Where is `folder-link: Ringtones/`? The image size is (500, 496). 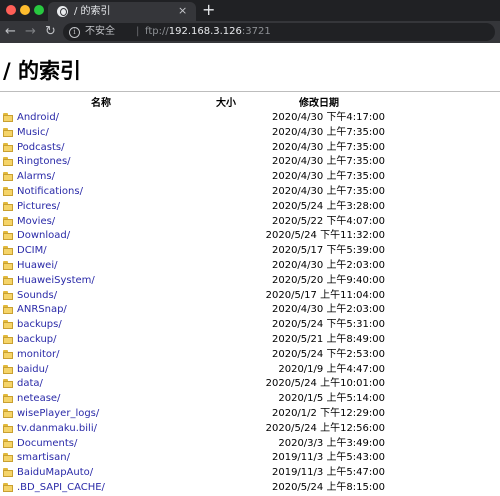
folder-link: Ringtones/ is located at coordinates (44, 162).